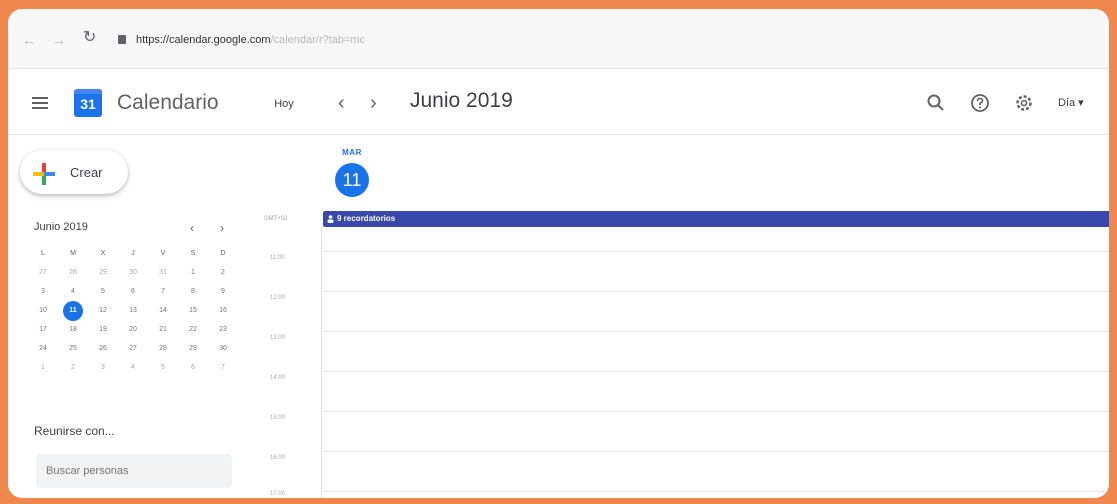 This screenshot has width=1117, height=504. Describe the element at coordinates (43, 253) in the screenshot. I see `weekday-label: L` at that location.